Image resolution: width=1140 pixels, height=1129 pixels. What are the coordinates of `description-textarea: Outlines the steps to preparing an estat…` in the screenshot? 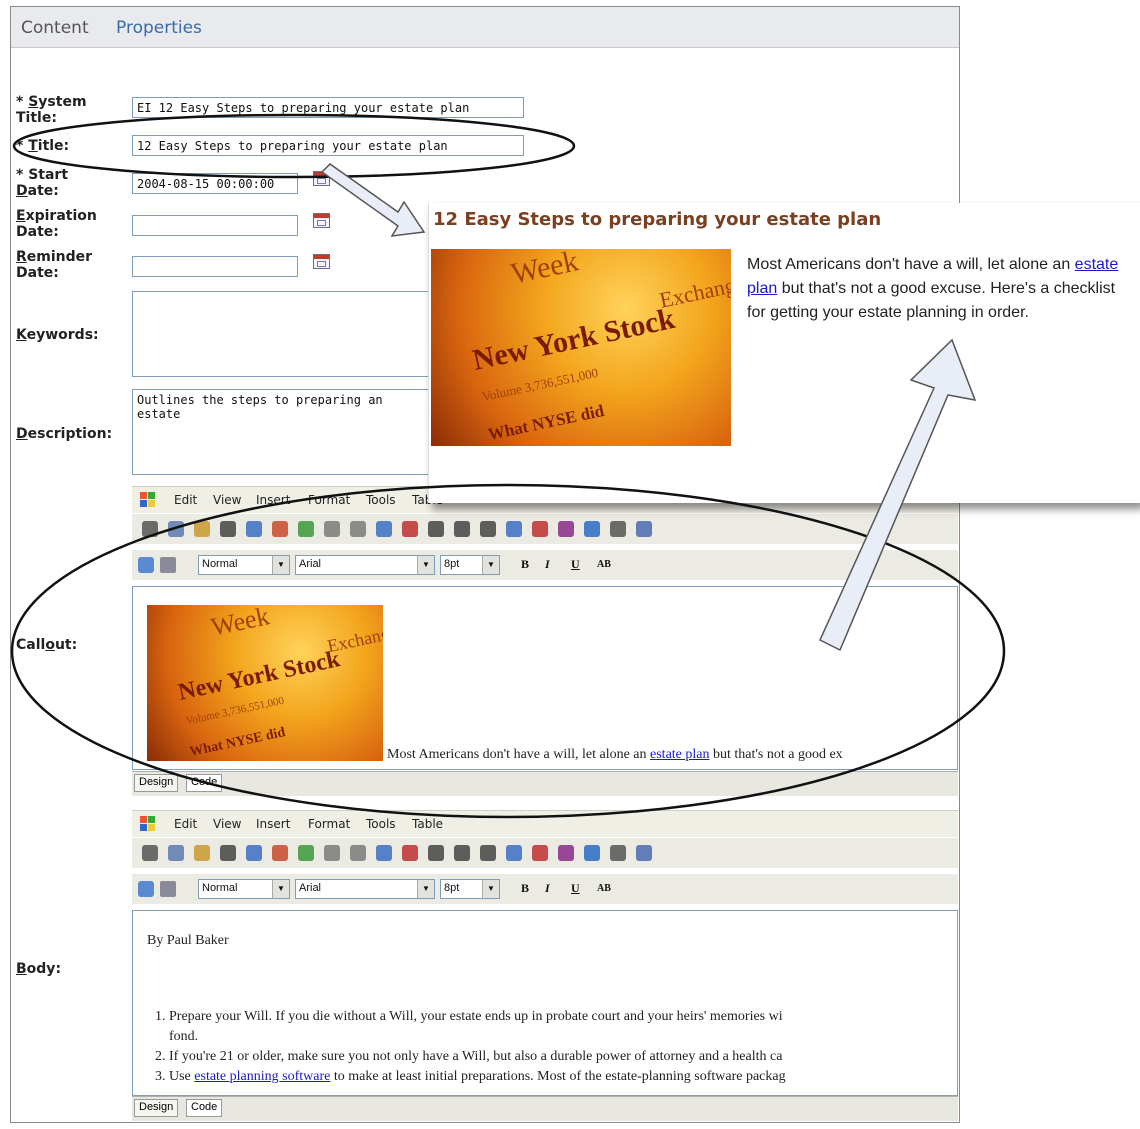 It's located at (282, 432).